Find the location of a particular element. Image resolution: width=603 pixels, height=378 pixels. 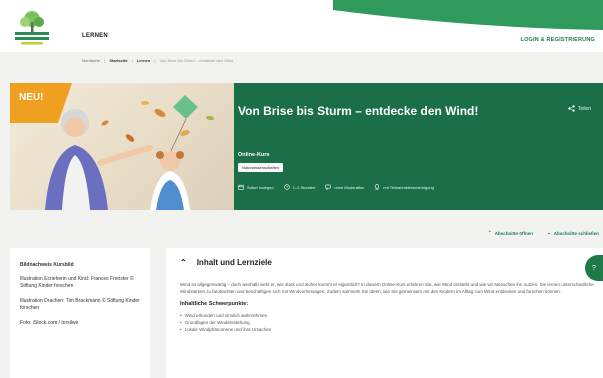

site-logo is located at coordinates (32, 27).